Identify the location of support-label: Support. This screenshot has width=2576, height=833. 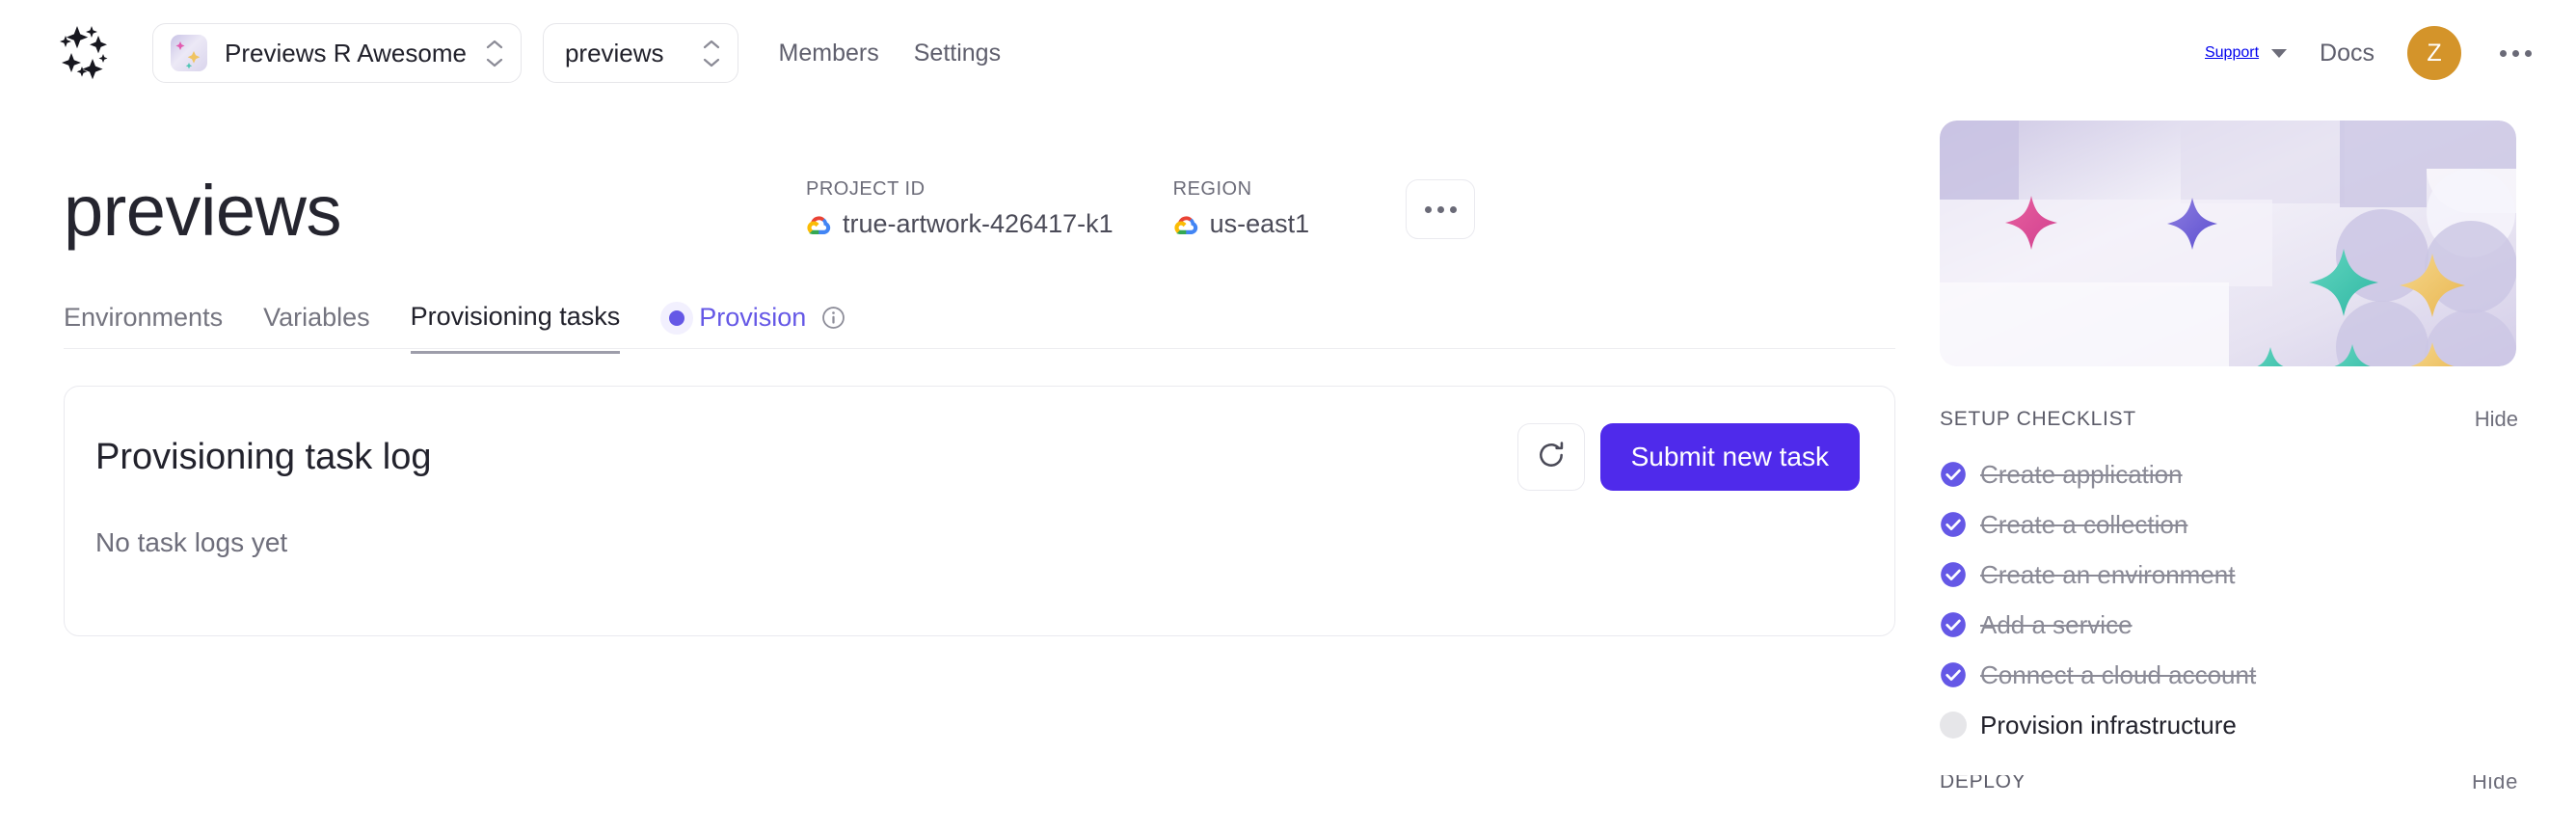
(2232, 53).